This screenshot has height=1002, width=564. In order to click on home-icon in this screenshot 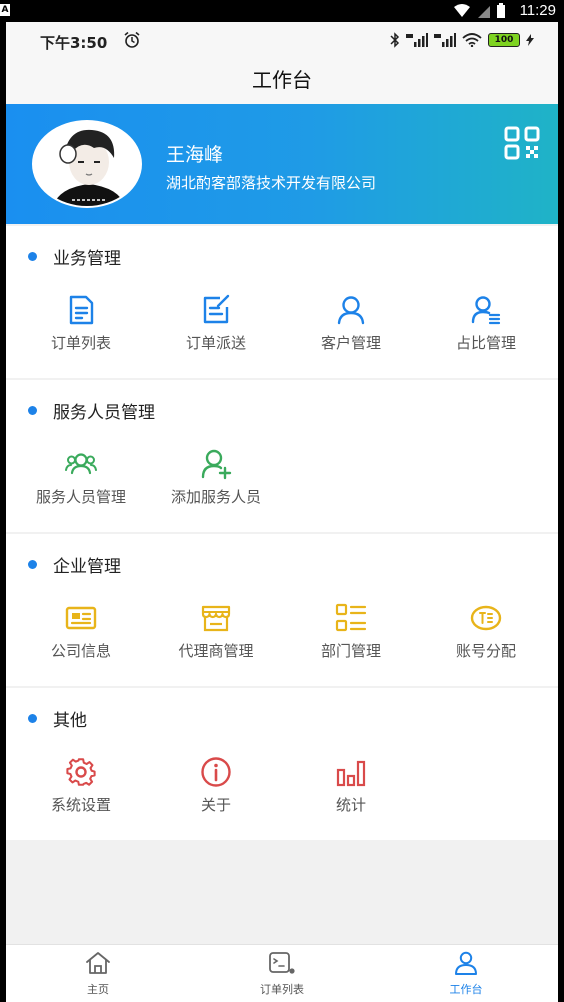, I will do `click(98, 963)`.